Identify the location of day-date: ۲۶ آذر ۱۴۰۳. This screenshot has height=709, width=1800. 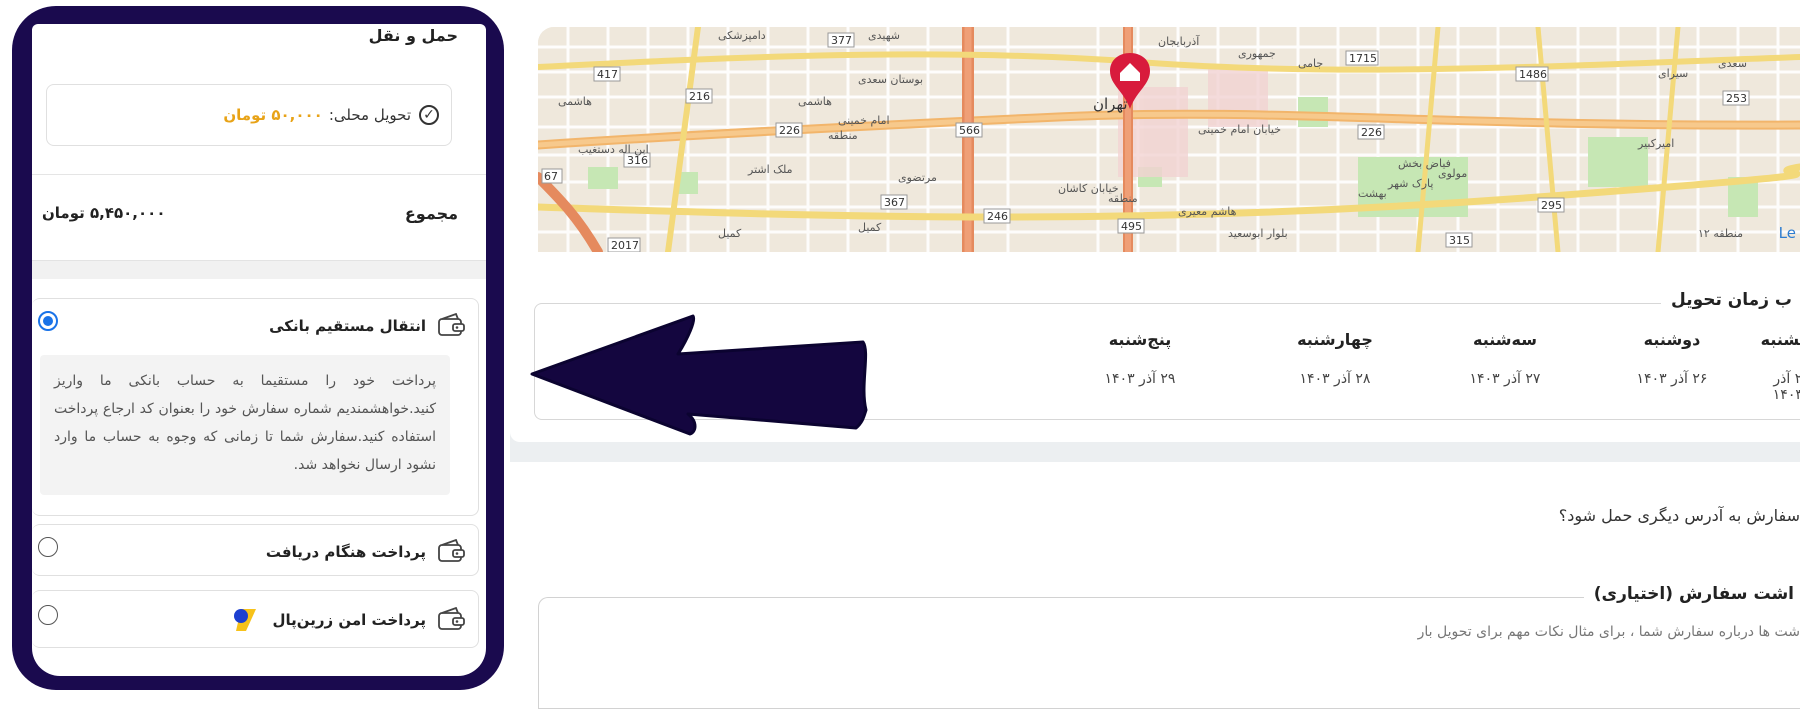
(1672, 379).